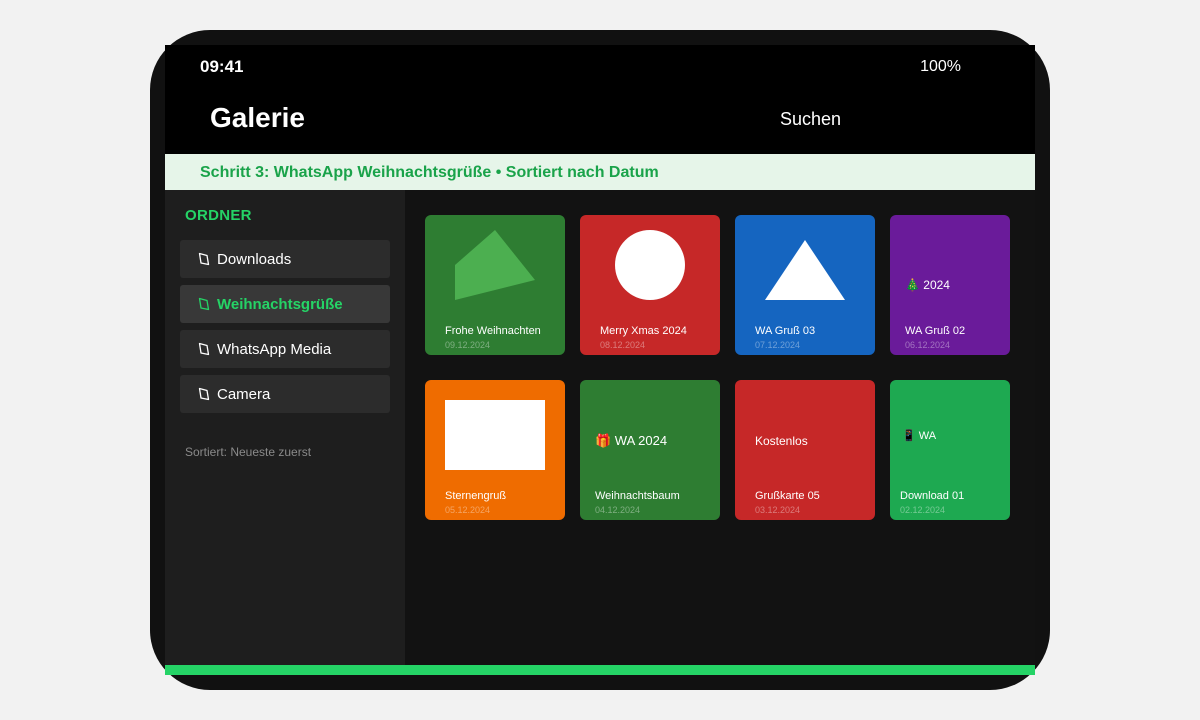  What do you see at coordinates (919, 436) in the screenshot?
I see `phone-icon: 📱 WA` at bounding box center [919, 436].